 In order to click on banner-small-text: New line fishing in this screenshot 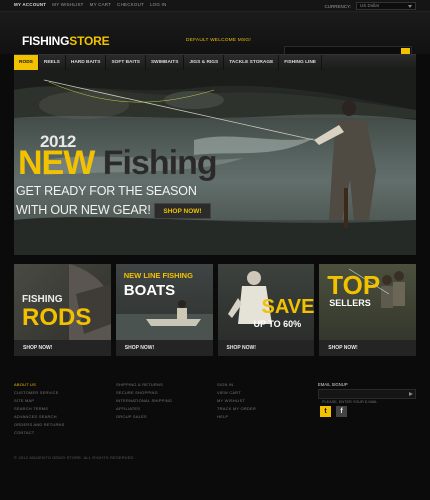, I will do `click(158, 275)`.